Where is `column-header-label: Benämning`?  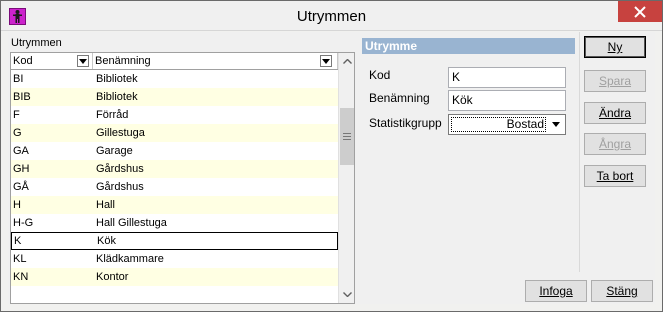
column-header-label: Benämning is located at coordinates (123, 61).